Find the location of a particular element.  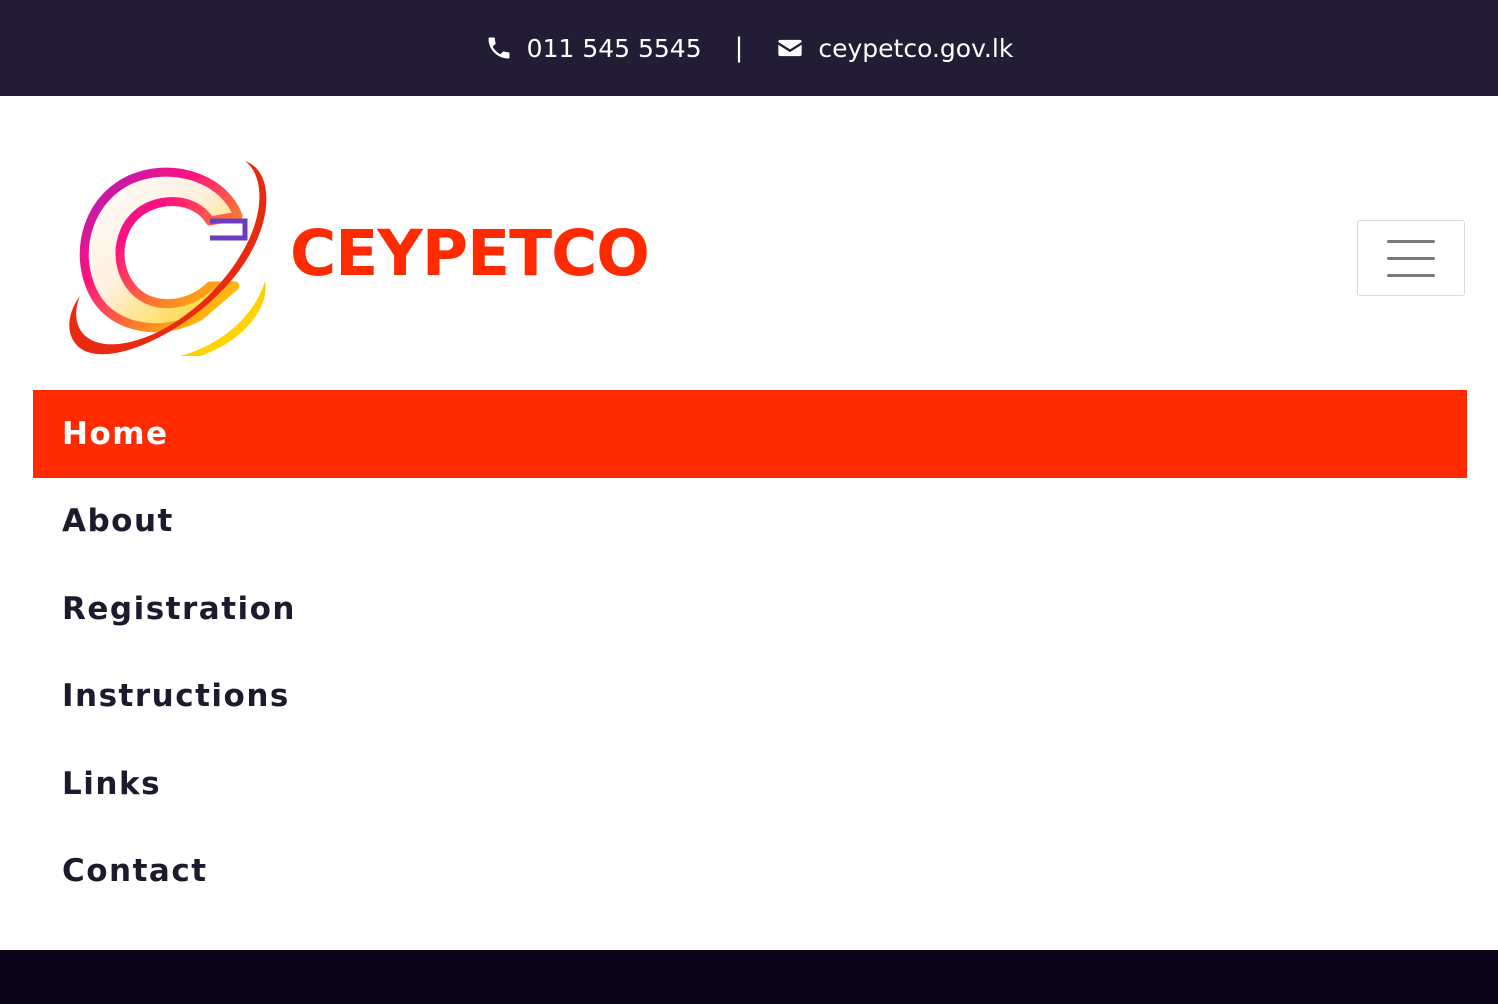

phone-contact: 011 545 5545 is located at coordinates (593, 48).